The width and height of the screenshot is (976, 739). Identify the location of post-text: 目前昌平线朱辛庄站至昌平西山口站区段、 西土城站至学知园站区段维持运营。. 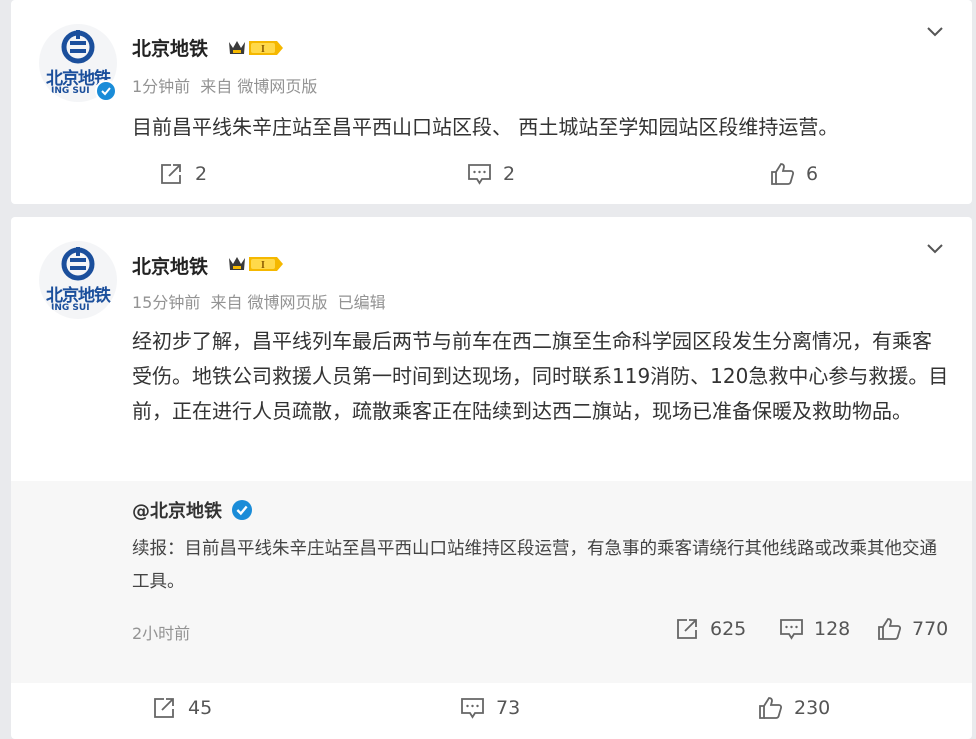
(485, 127).